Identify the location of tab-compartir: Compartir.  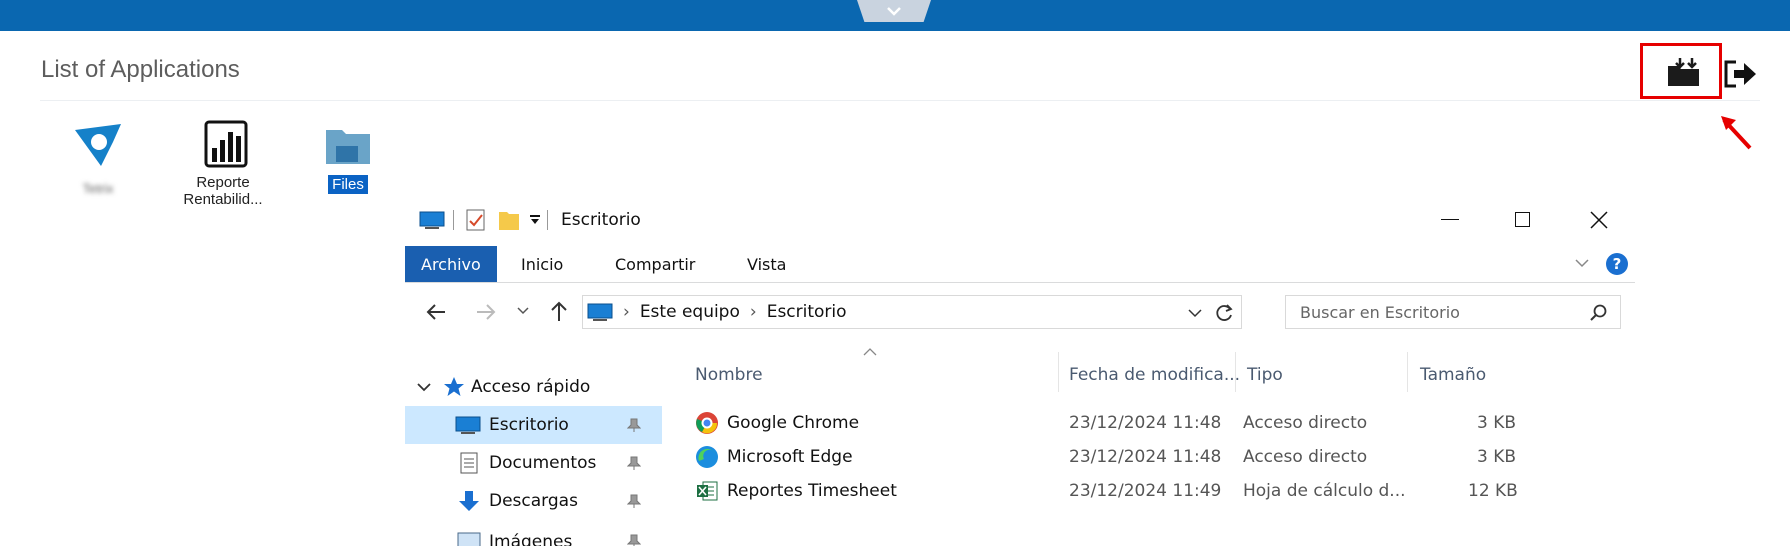
(655, 264).